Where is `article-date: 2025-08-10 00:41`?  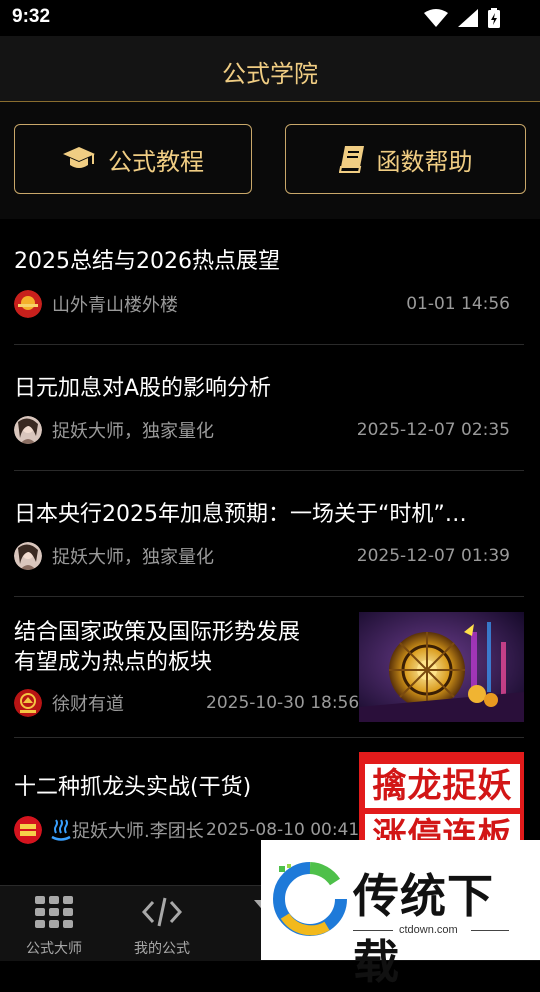 article-date: 2025-08-10 00:41 is located at coordinates (283, 830).